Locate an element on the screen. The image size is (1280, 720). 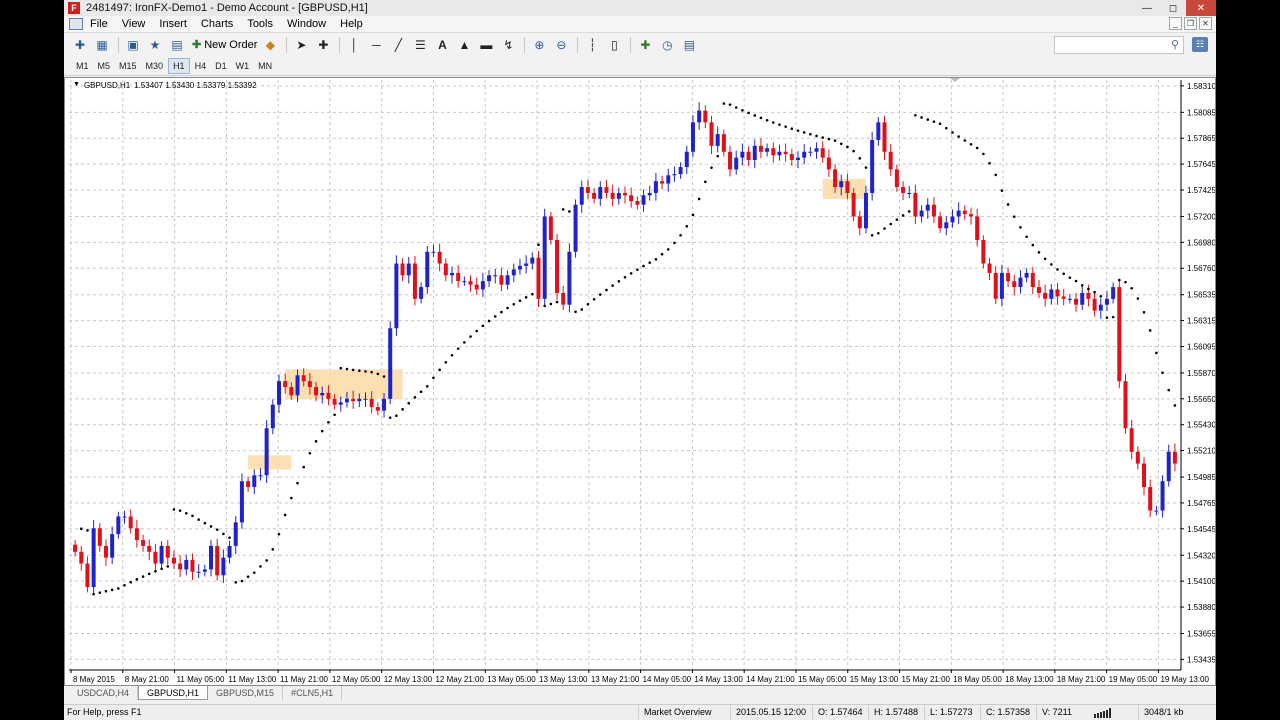
menu-charts: Charts is located at coordinates (217, 24).